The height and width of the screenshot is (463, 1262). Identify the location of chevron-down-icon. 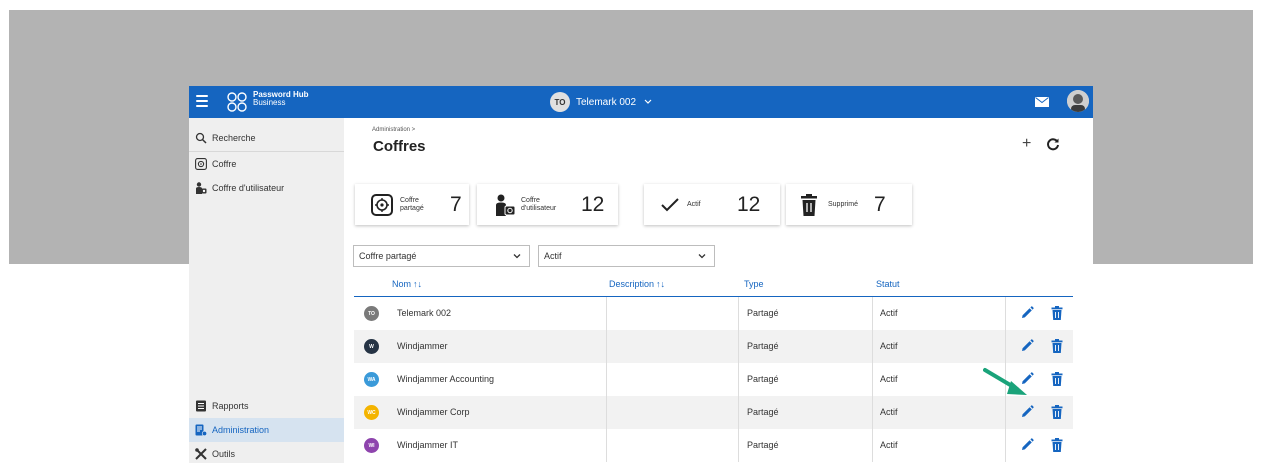
(648, 101).